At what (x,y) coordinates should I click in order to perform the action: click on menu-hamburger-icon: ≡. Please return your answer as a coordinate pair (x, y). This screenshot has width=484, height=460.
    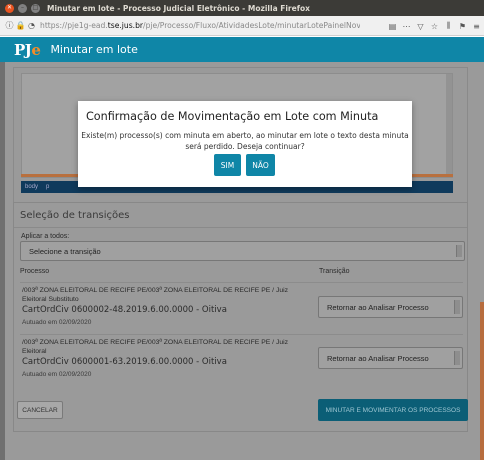
    Looking at the image, I should click on (476, 26).